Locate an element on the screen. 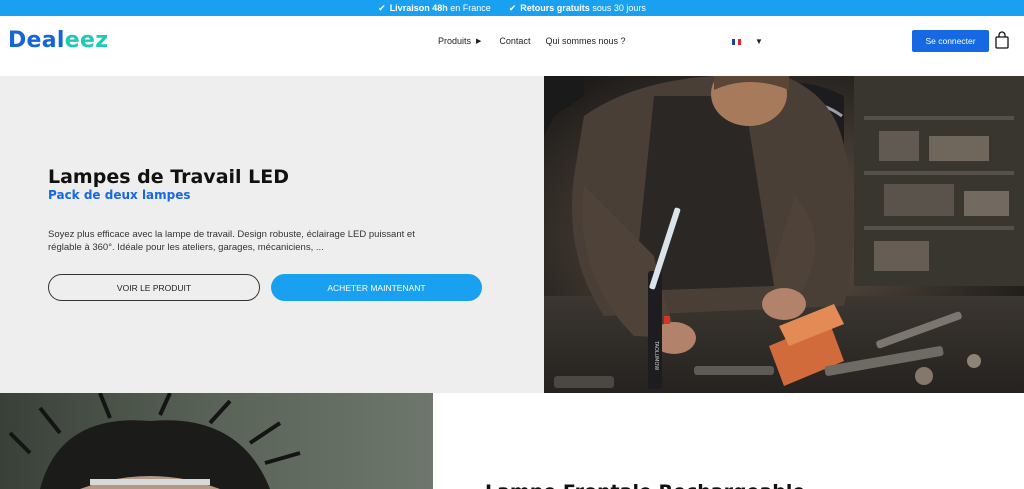 This screenshot has width=1024, height=489. announcement-returns-bold: Retours gratuits is located at coordinates (555, 8).